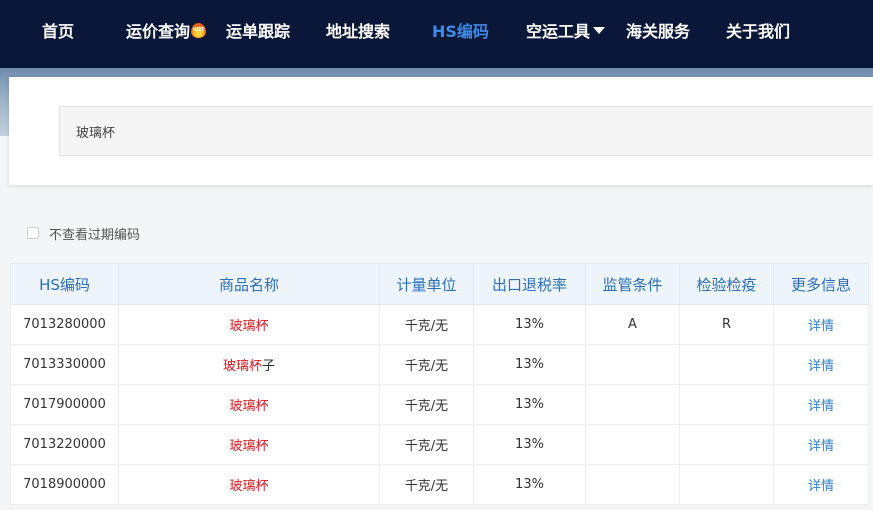 The image size is (873, 510). I want to click on table-row: 7013220000 玻璃杯 千克/无 13% 详情, so click(439, 444).